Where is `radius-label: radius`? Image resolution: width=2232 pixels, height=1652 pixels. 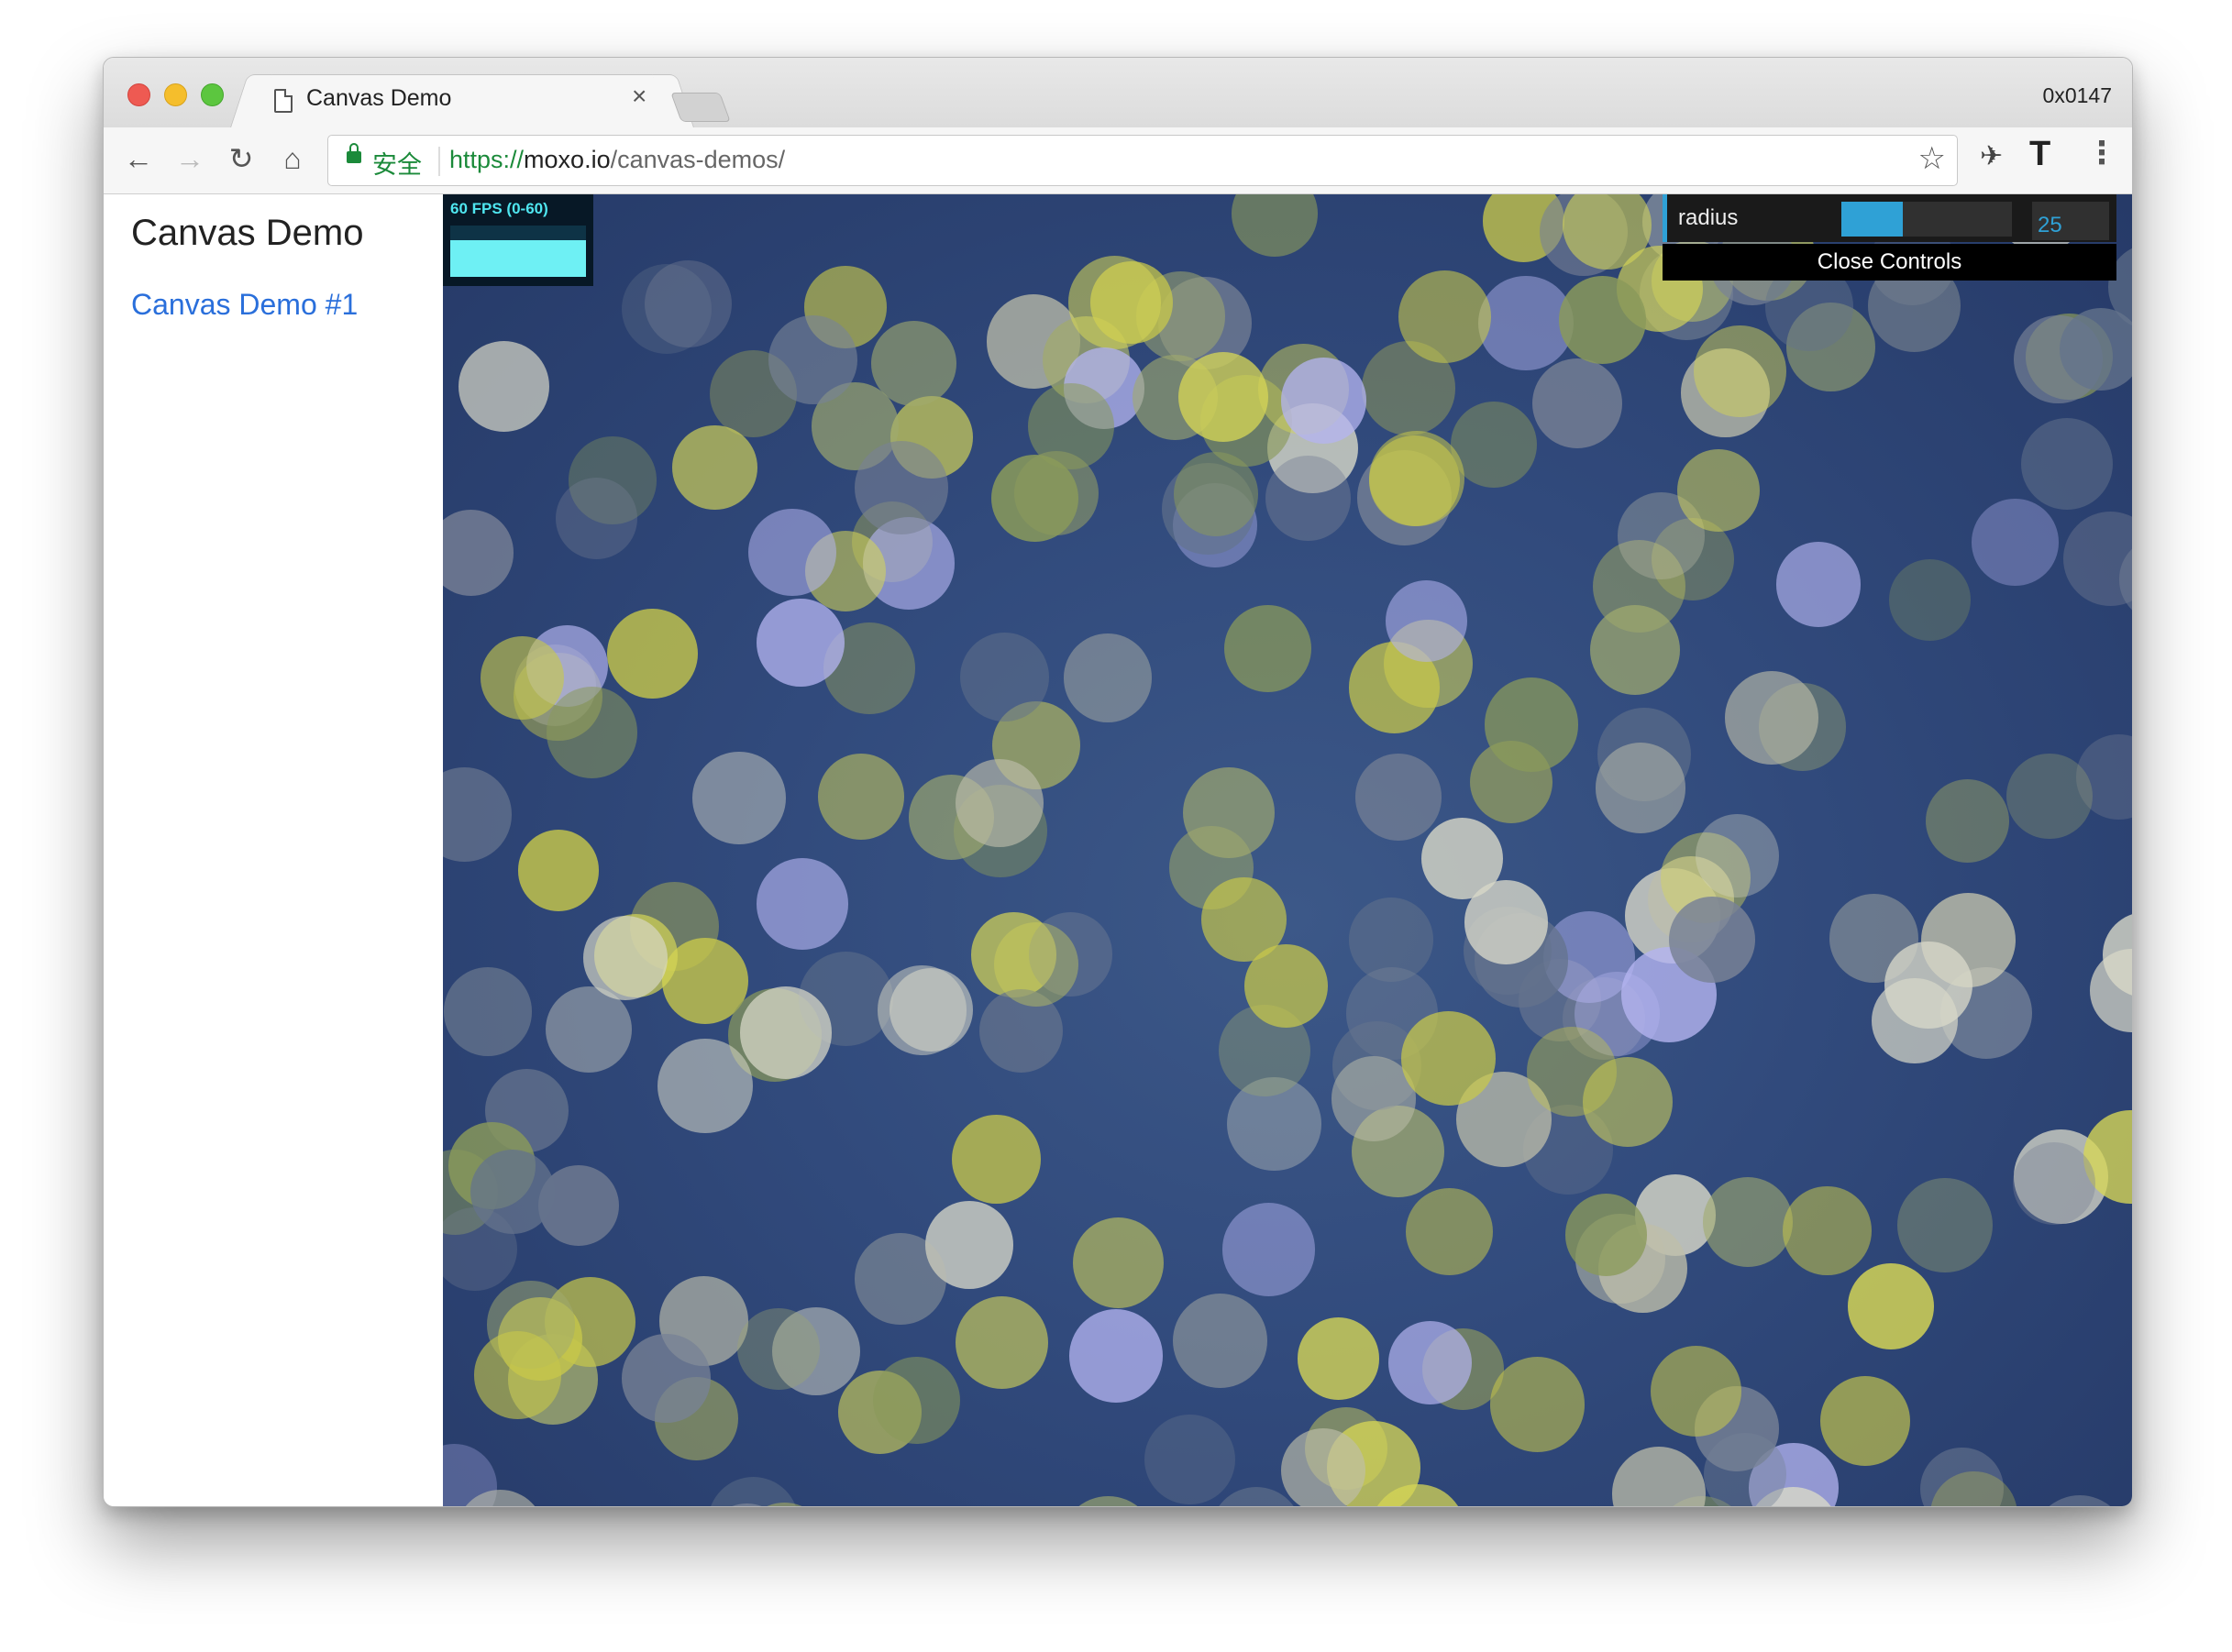
radius-label: radius is located at coordinates (1708, 217).